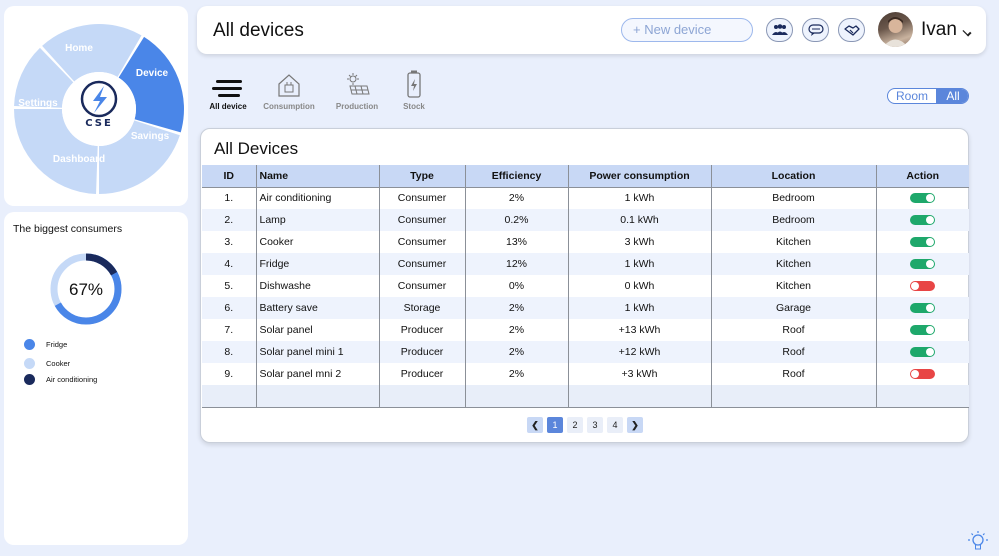 The image size is (999, 556). What do you see at coordinates (317, 242) in the screenshot?
I see `cell-name: Cooker` at bounding box center [317, 242].